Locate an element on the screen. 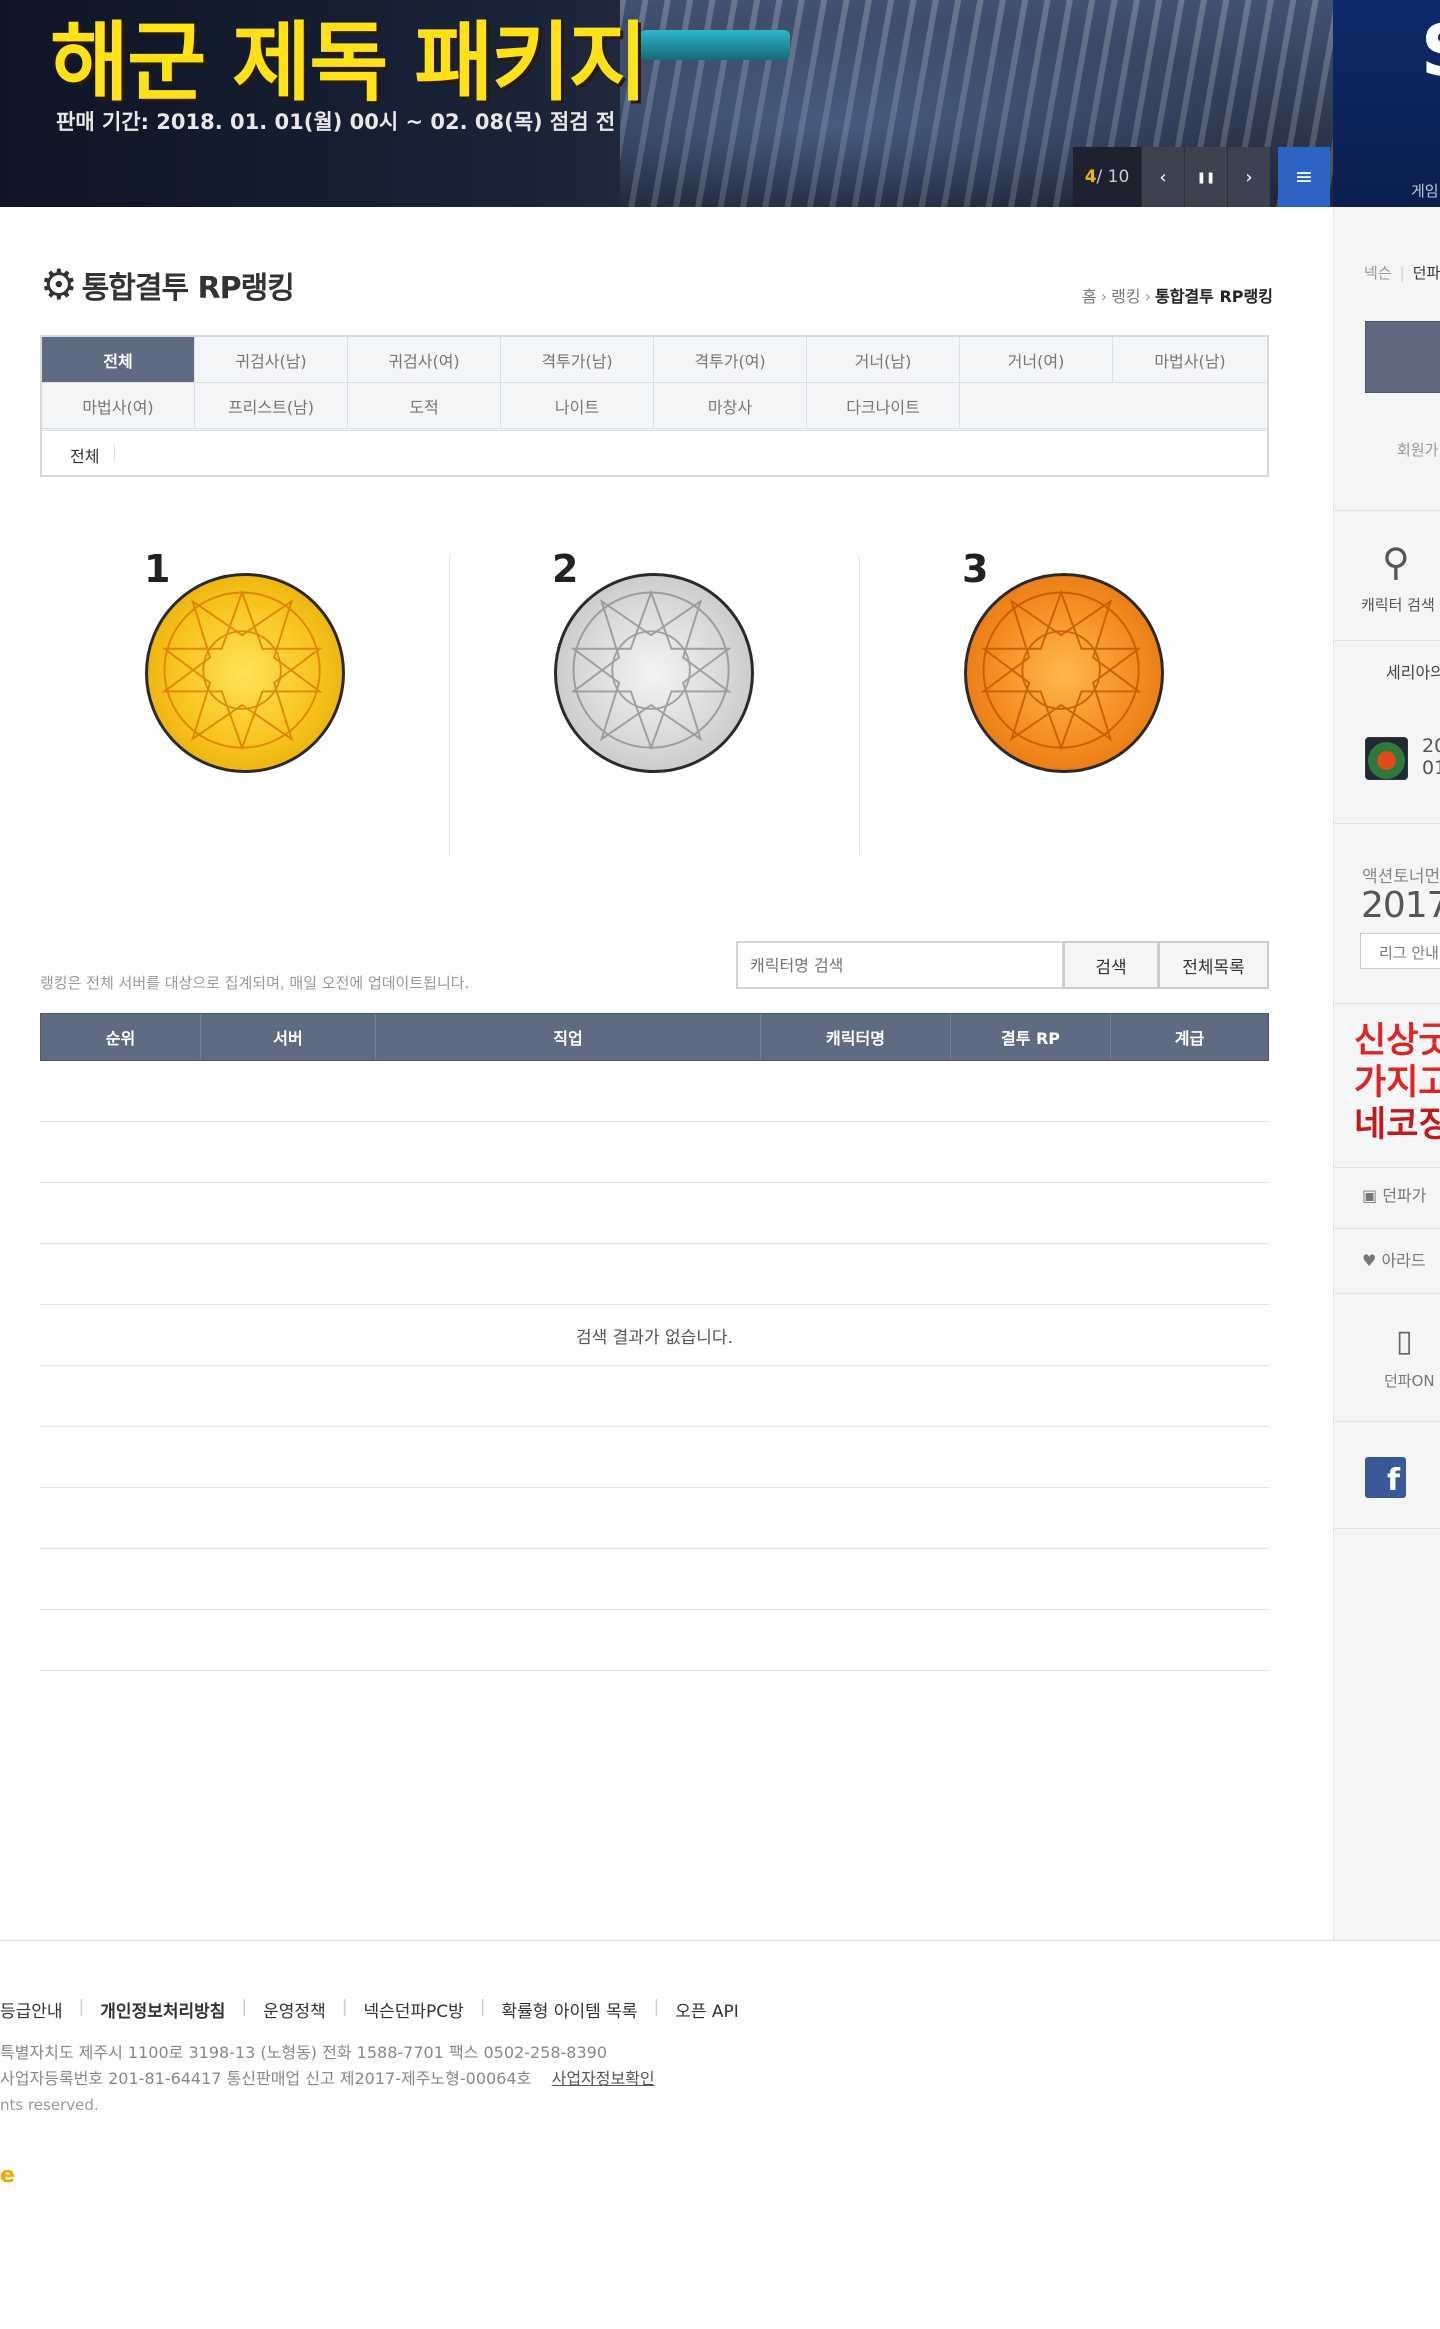 This screenshot has width=1440, height=2329. tab-knight: 나이트 is located at coordinates (577, 406).